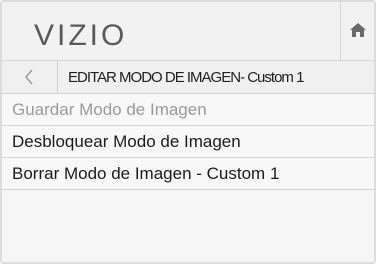  I want to click on home-icon, so click(358, 30).